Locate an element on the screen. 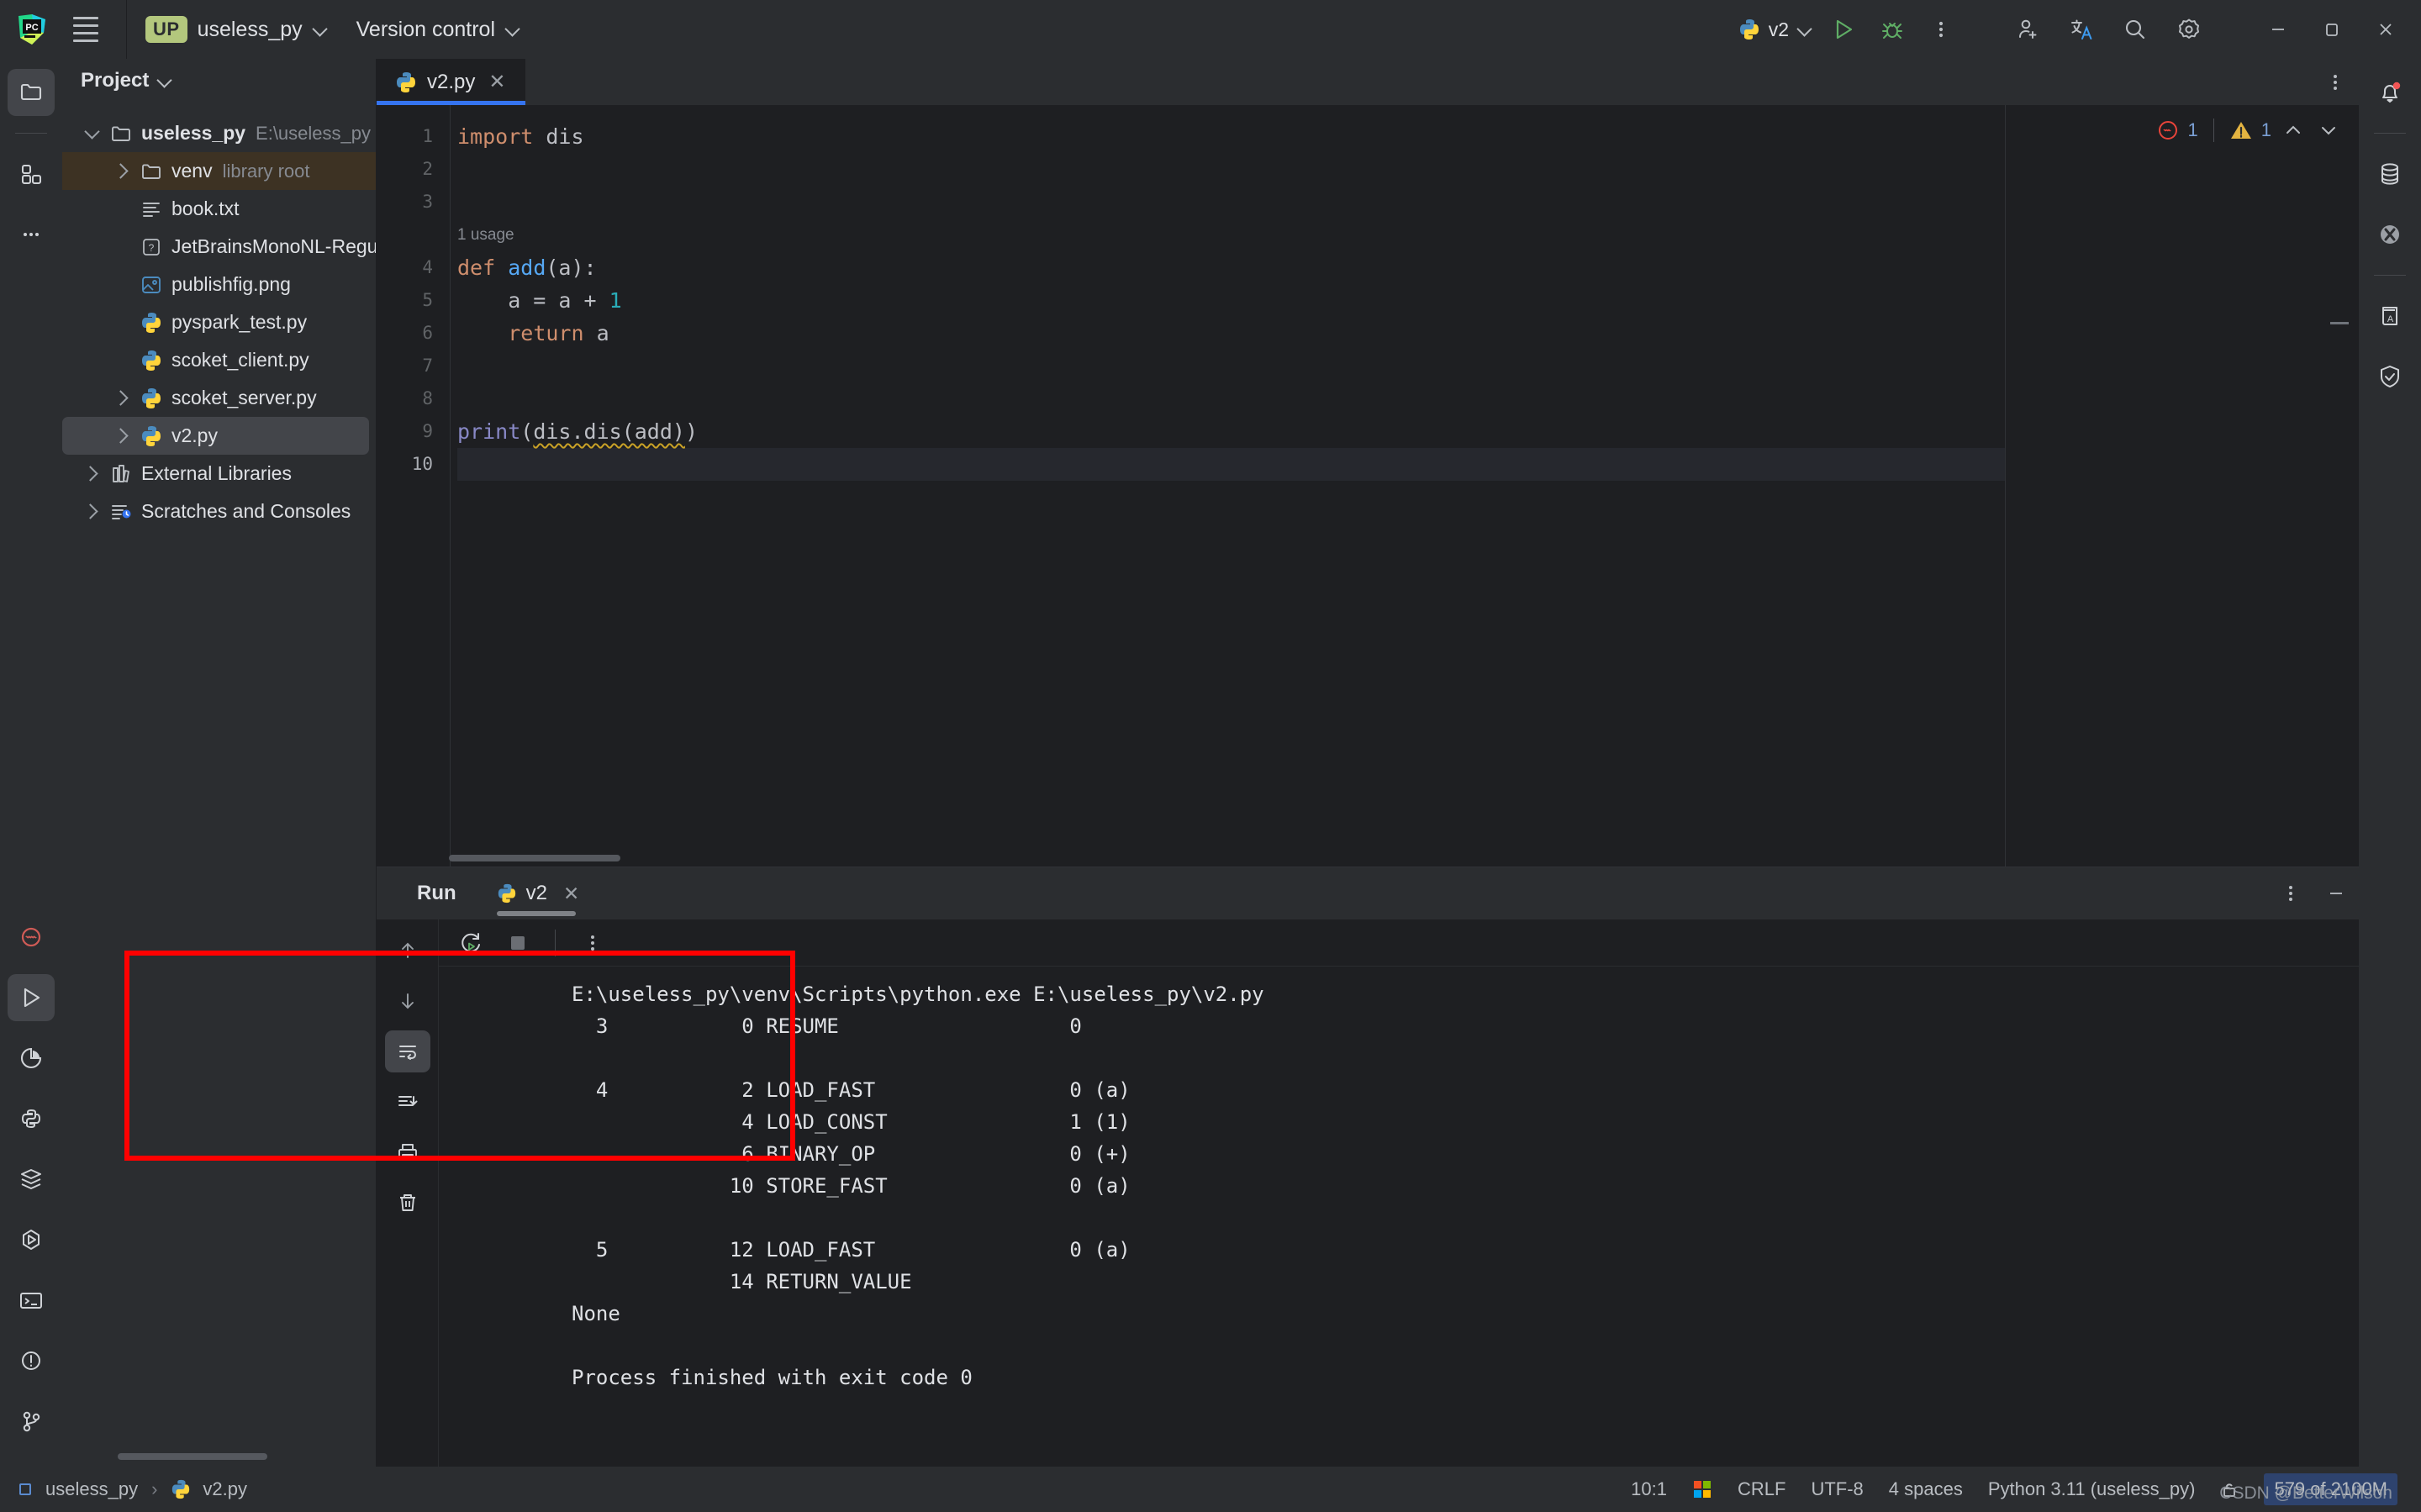 This screenshot has width=2421, height=1512. inspection-warning-icon is located at coordinates (2241, 130).